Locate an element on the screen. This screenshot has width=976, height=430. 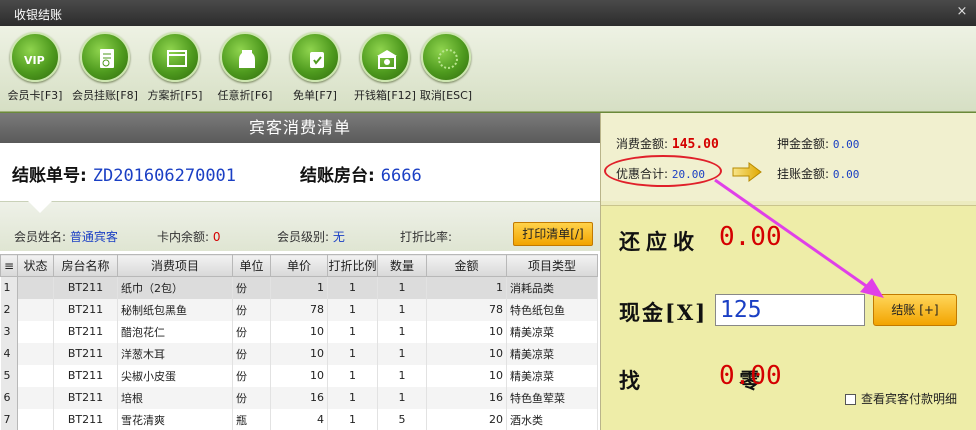
card-balance-label: 卡内余额: is located at coordinates (183, 237).